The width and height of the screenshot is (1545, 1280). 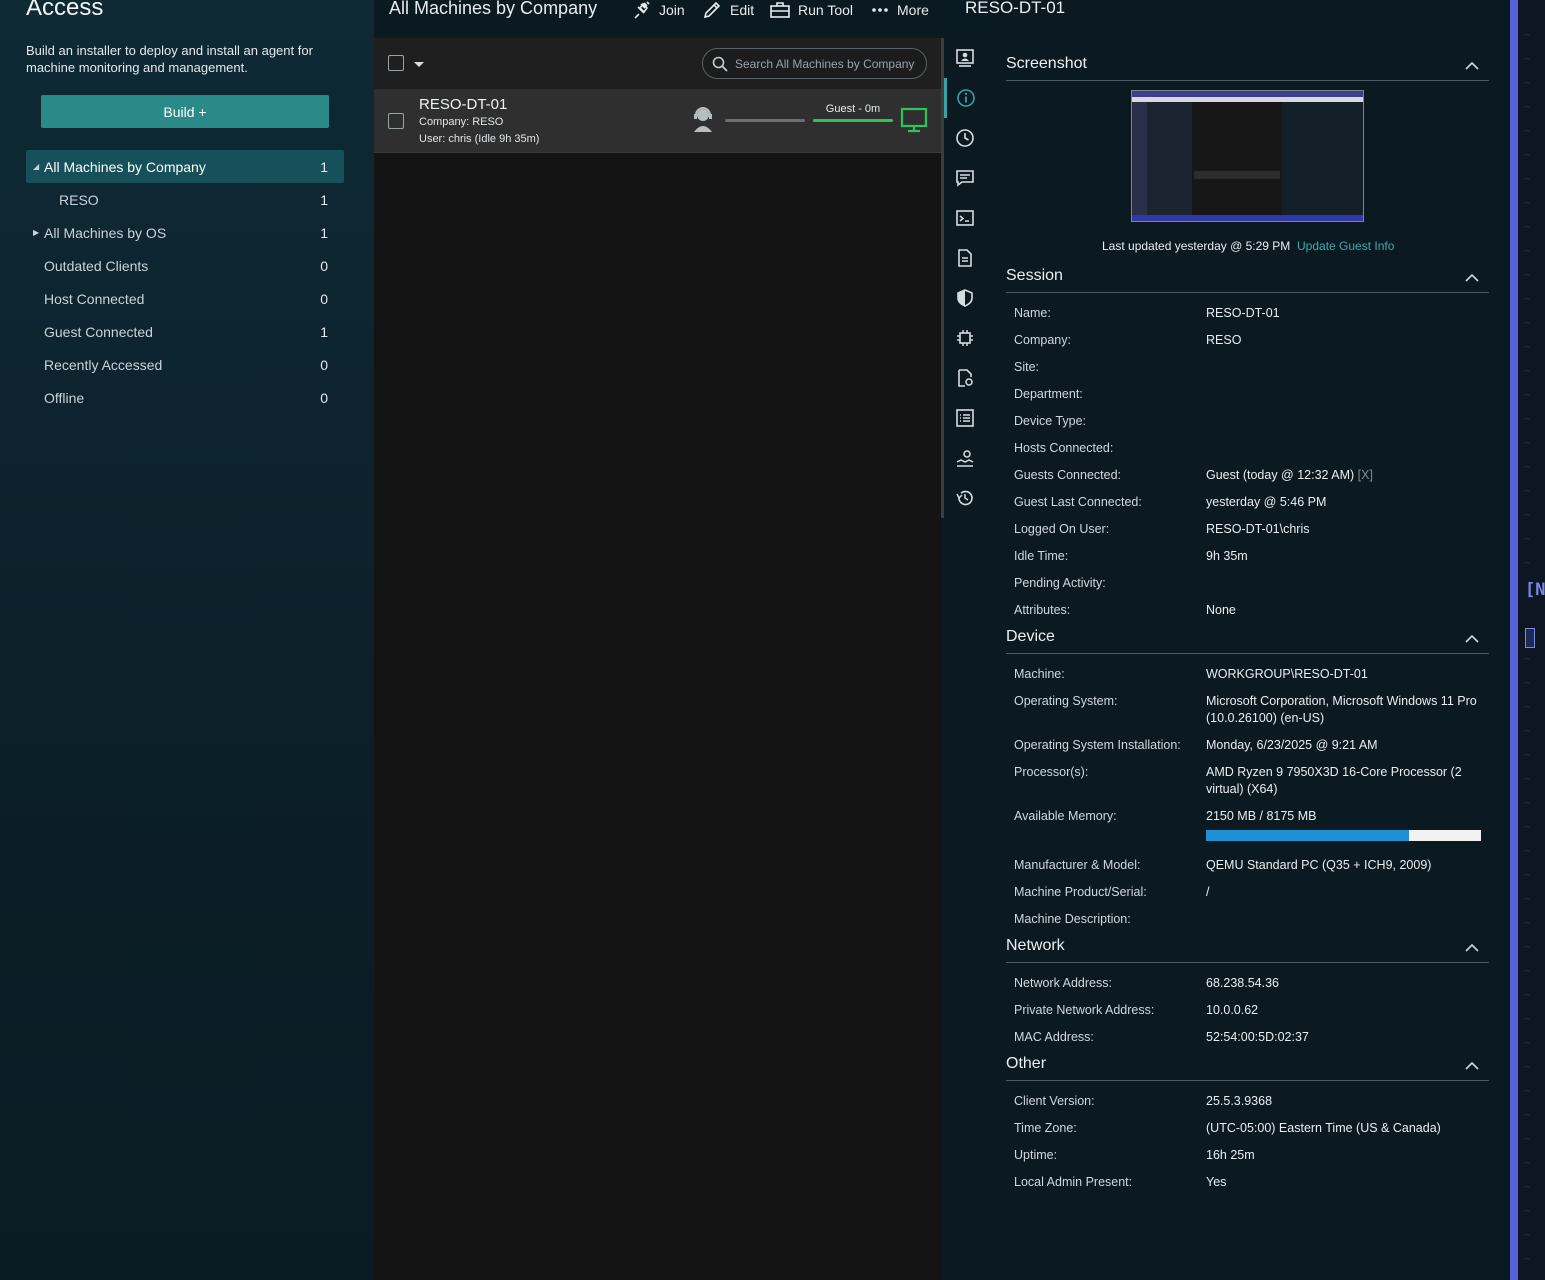 What do you see at coordinates (1054, 1101) in the screenshot?
I see `field-label-client-version: Client Version:` at bounding box center [1054, 1101].